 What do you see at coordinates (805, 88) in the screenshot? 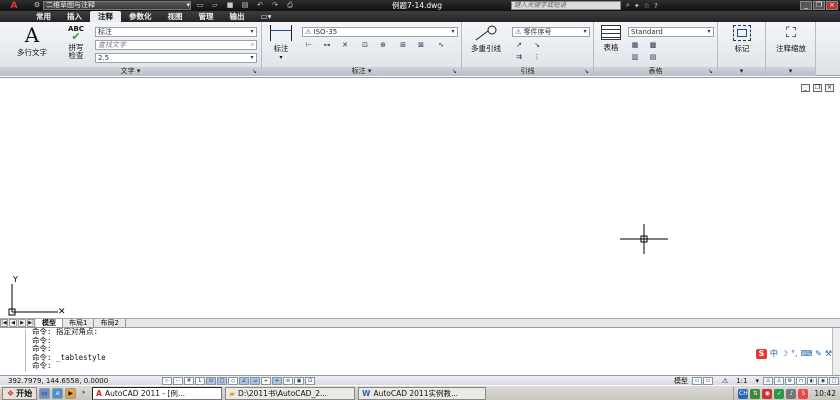
I see `viewport-minimize-icon: _` at bounding box center [805, 88].